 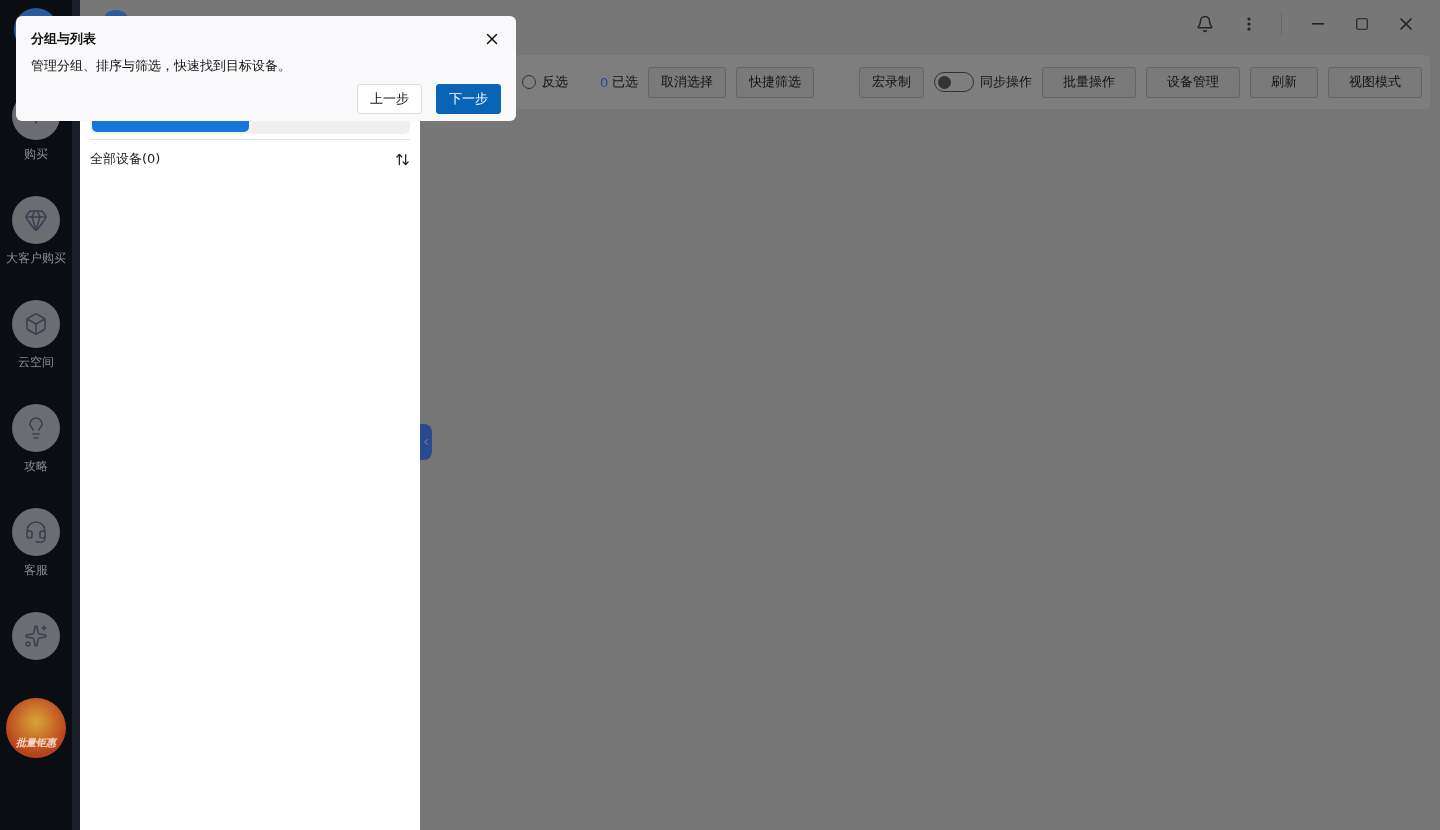 I want to click on sidebar-label: 客服, so click(x=36, y=570).